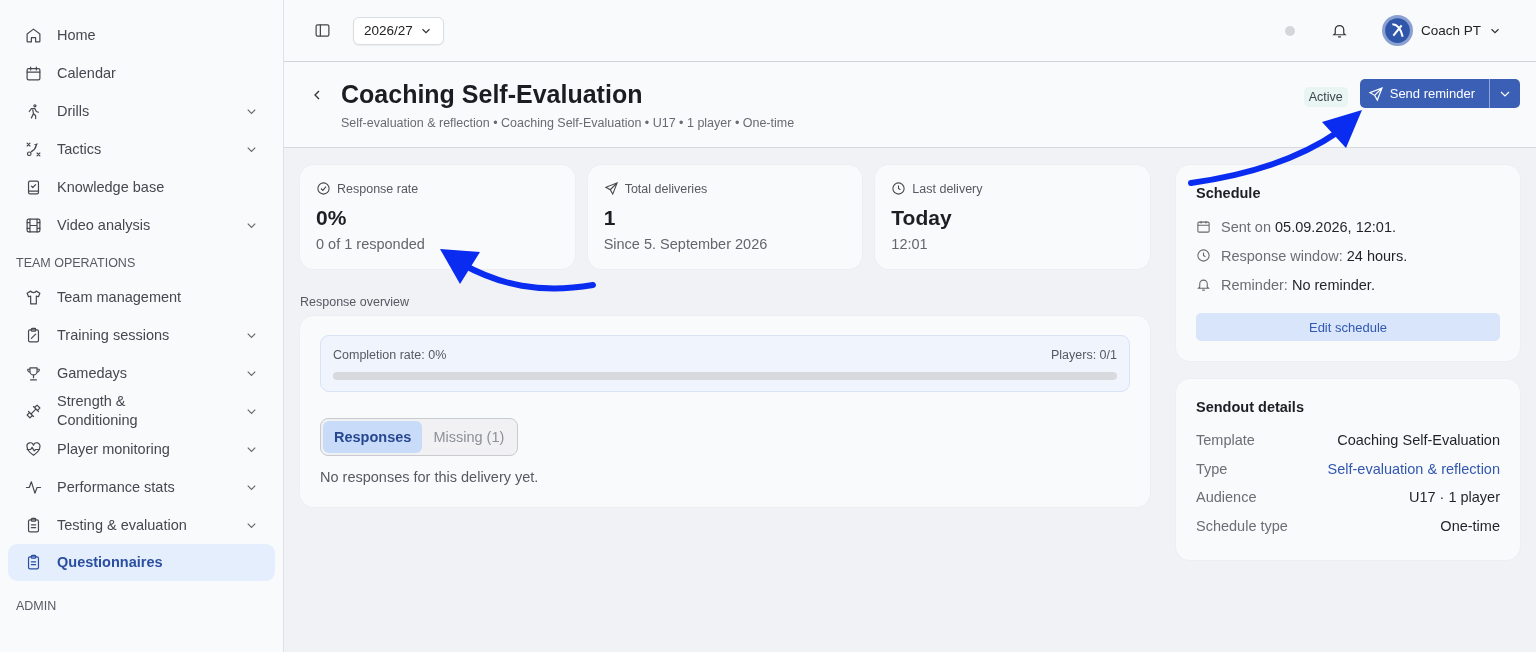  What do you see at coordinates (33, 335) in the screenshot?
I see `clipboard-icon` at bounding box center [33, 335].